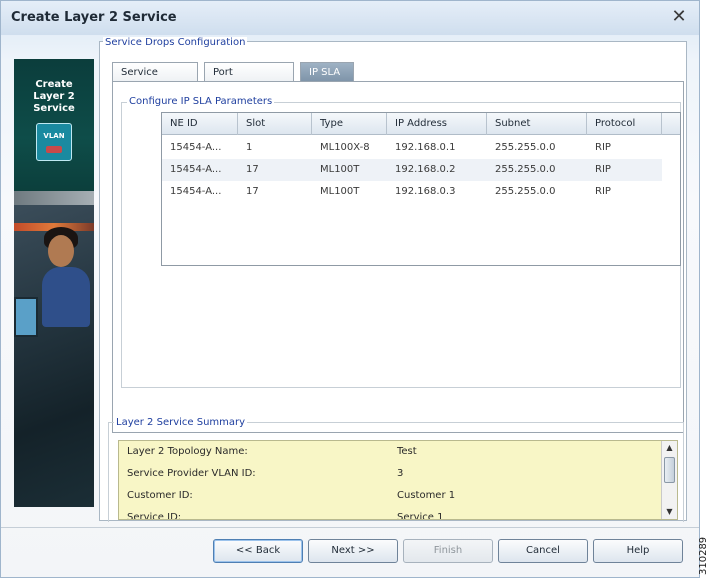 The image size is (712, 580). I want to click on scroll-thumb, so click(669, 470).